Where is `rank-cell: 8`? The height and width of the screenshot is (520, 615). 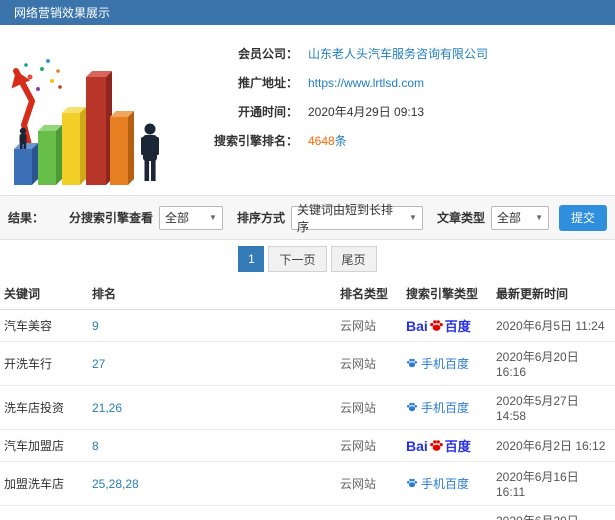
rank-cell: 8 is located at coordinates (212, 445).